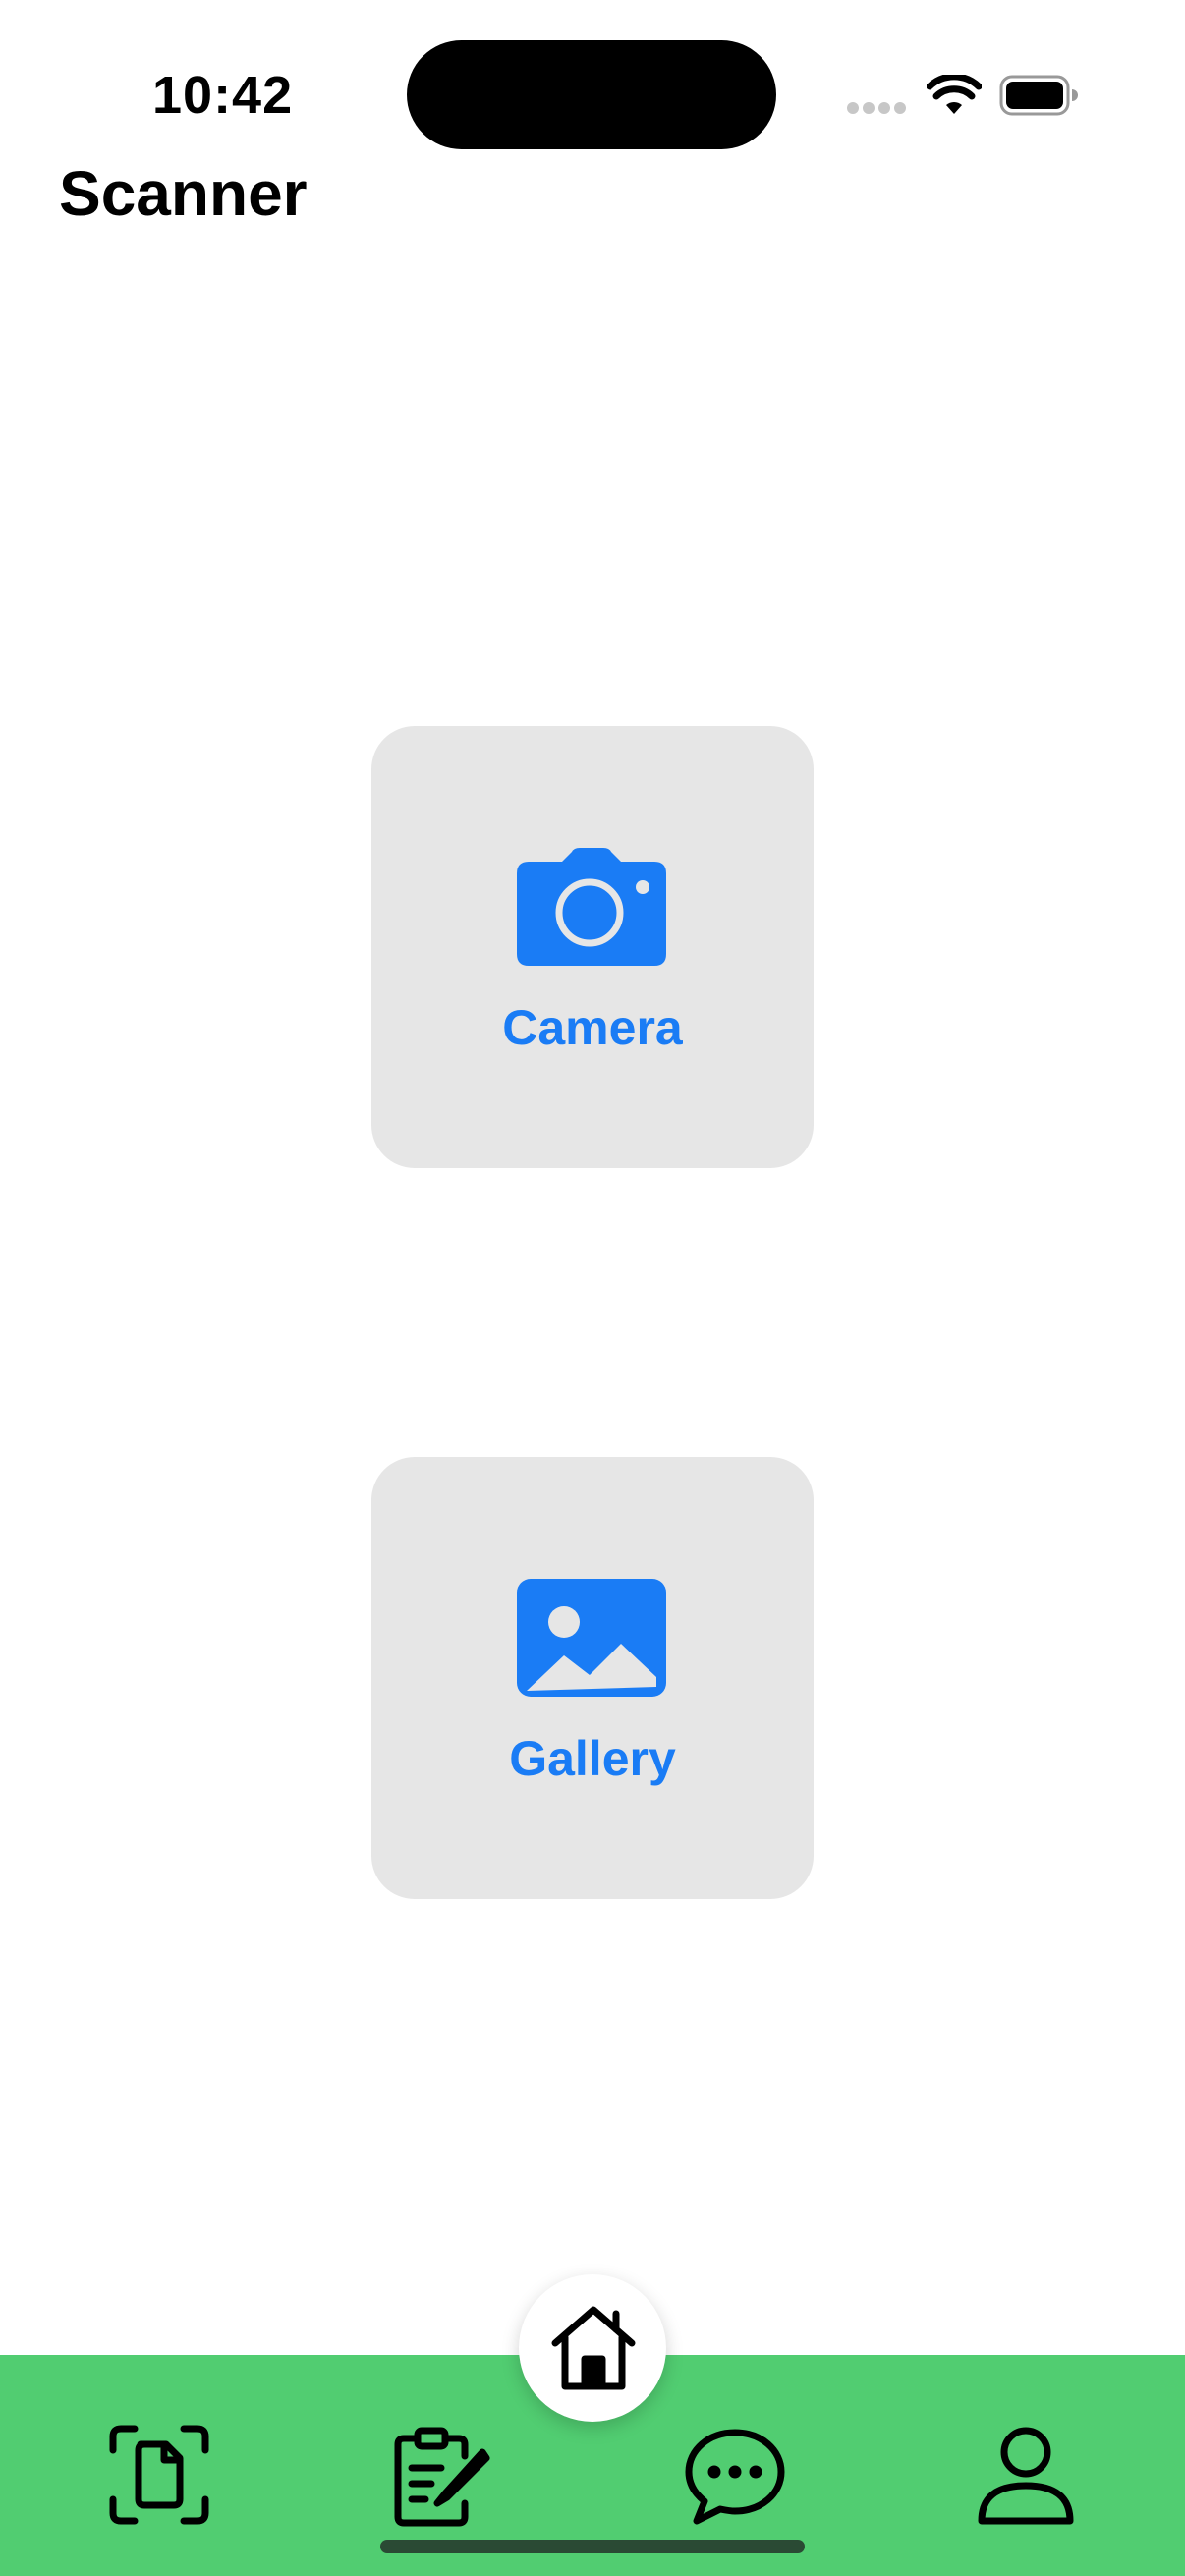 The height and width of the screenshot is (2576, 1185). What do you see at coordinates (955, 94) in the screenshot?
I see `wifi-icon` at bounding box center [955, 94].